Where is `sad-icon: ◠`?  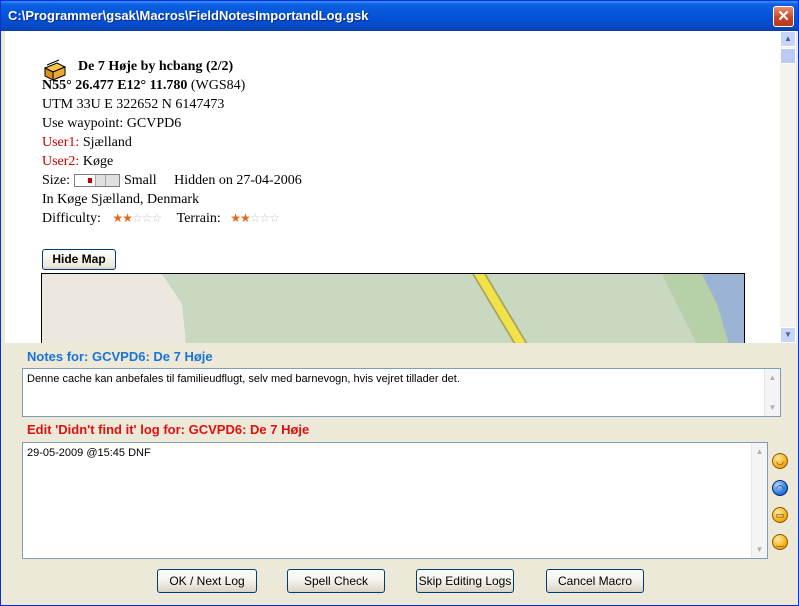
sad-icon: ◠ is located at coordinates (780, 488).